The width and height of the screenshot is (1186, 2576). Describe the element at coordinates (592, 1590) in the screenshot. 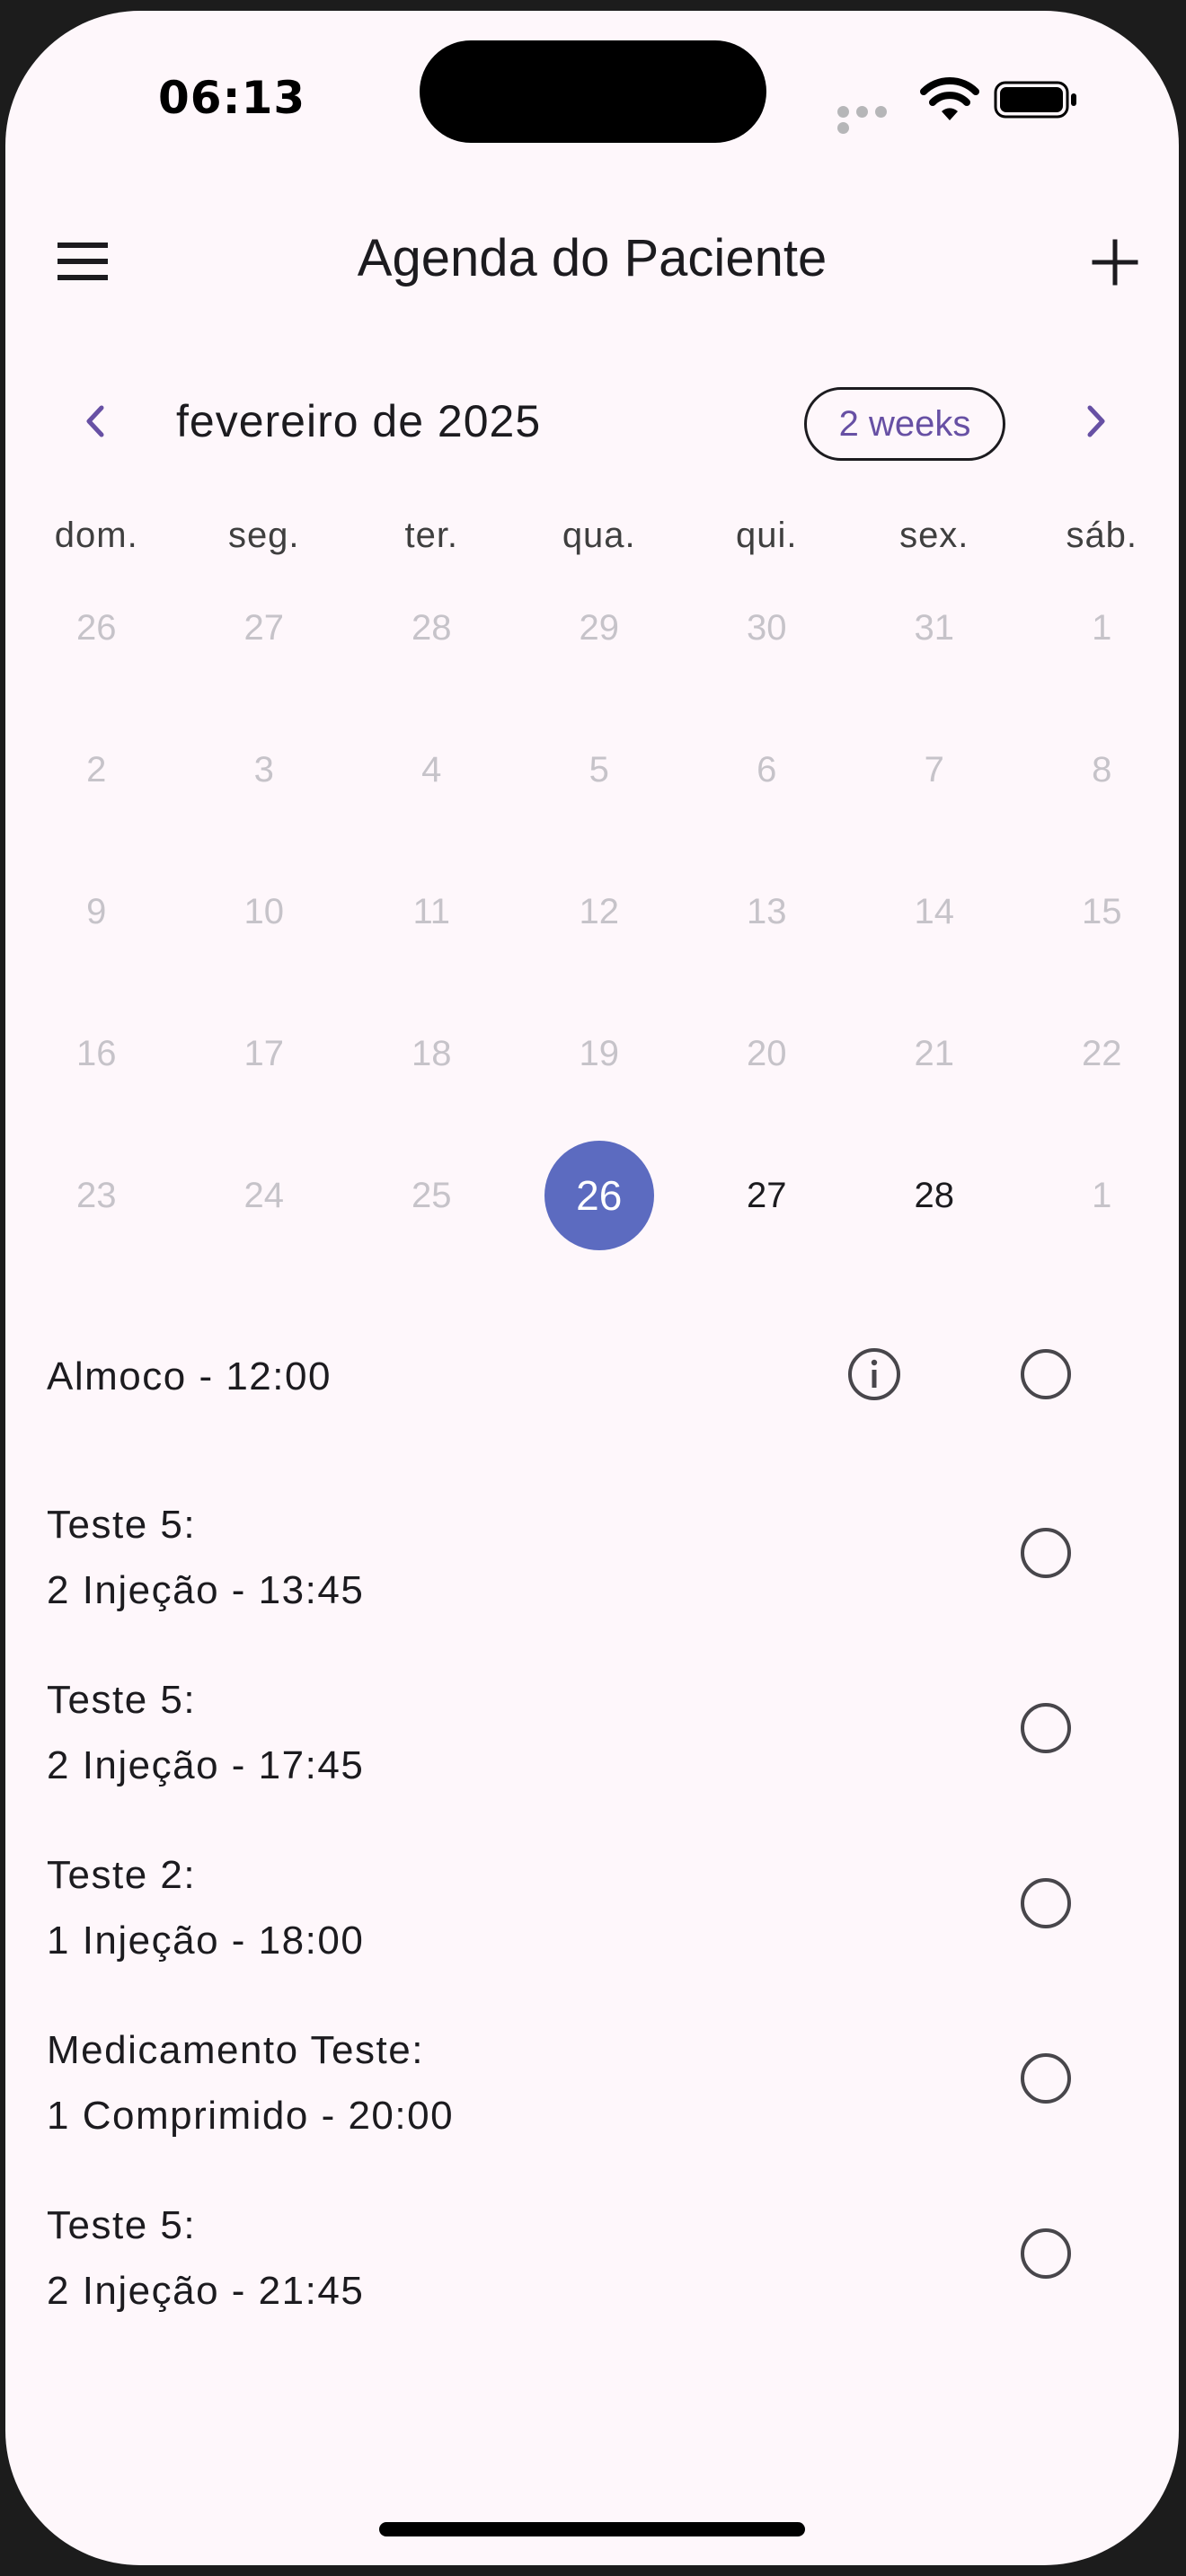

I see `event-item: Teste 5: 2 Injeção - 13:45` at that location.